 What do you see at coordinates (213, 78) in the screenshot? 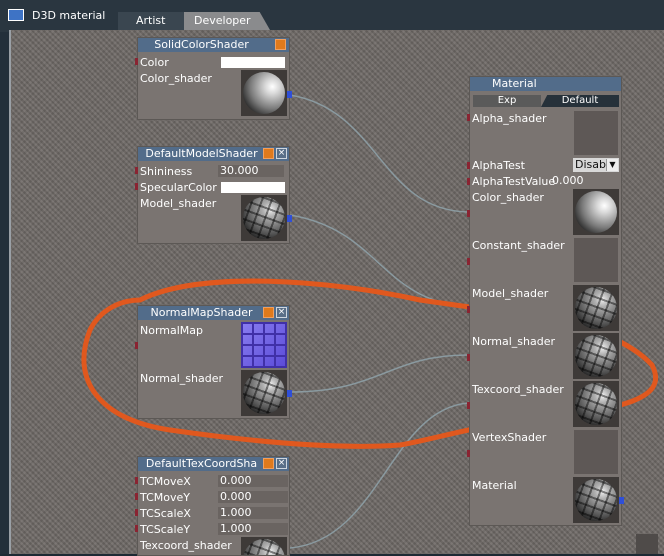
I see `solid-color-shader-node: SolidColorShader Color Color_shader` at bounding box center [213, 78].